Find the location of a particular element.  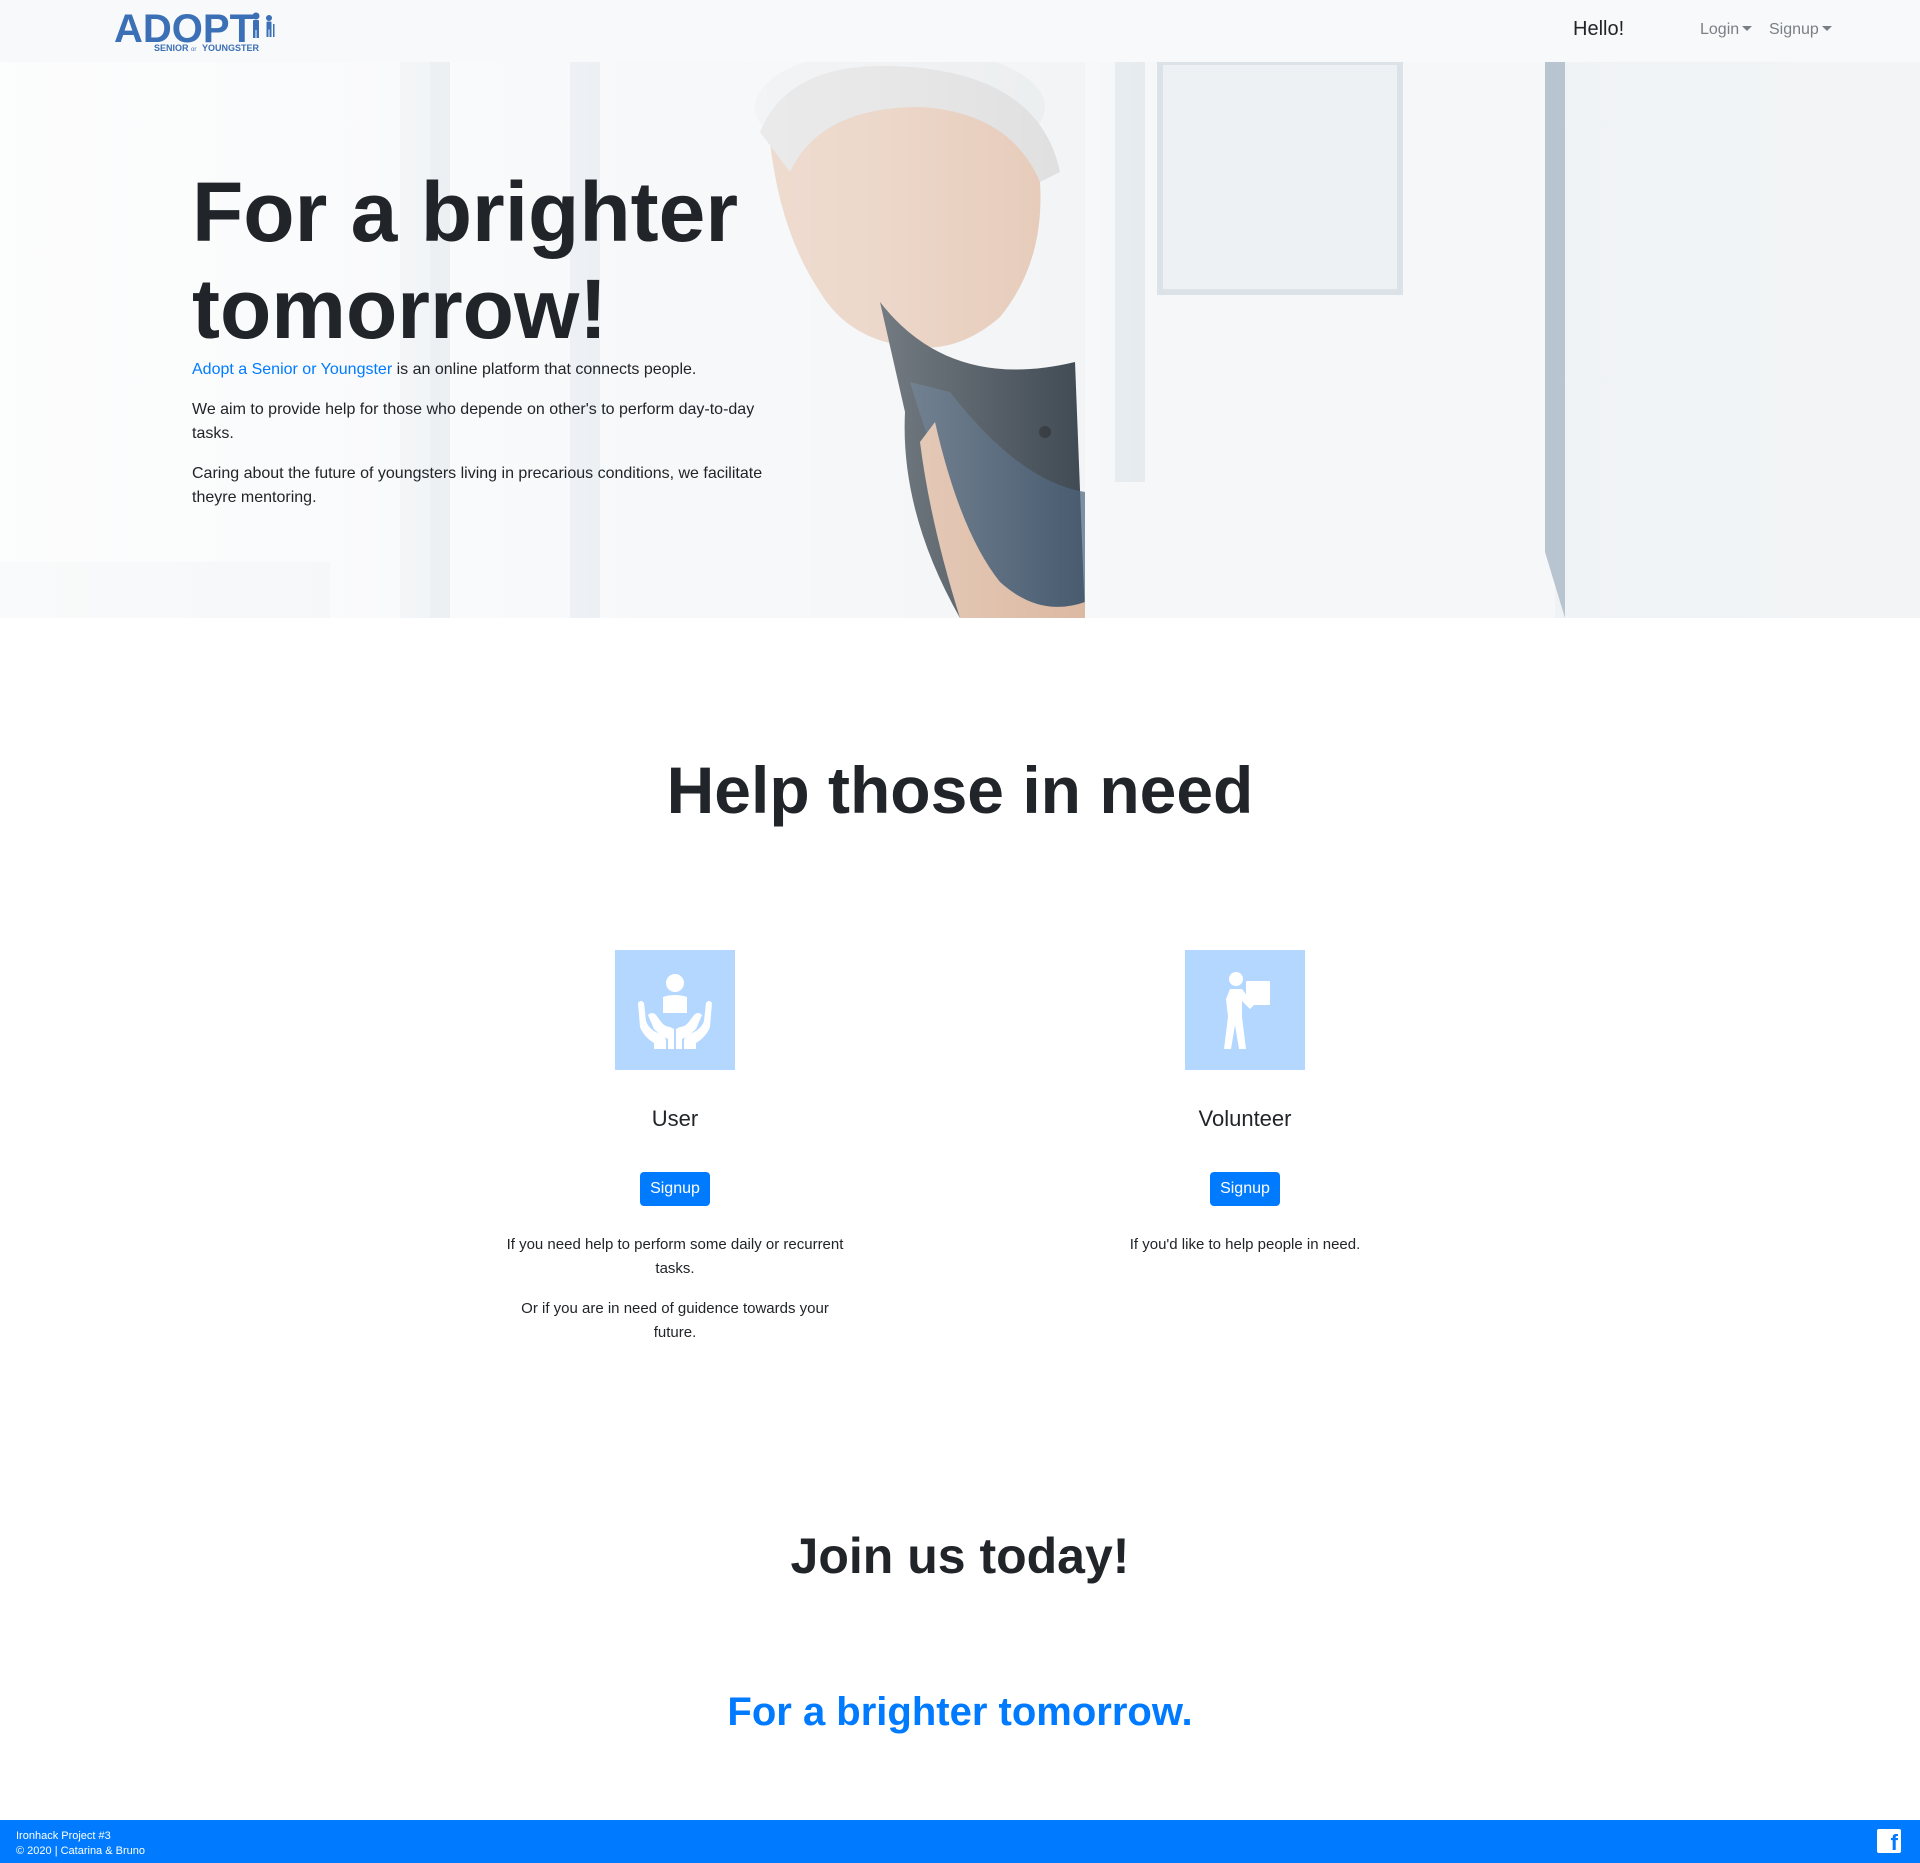

volunteer-card-description: If you'd like to help people in need. is located at coordinates (1245, 1245).